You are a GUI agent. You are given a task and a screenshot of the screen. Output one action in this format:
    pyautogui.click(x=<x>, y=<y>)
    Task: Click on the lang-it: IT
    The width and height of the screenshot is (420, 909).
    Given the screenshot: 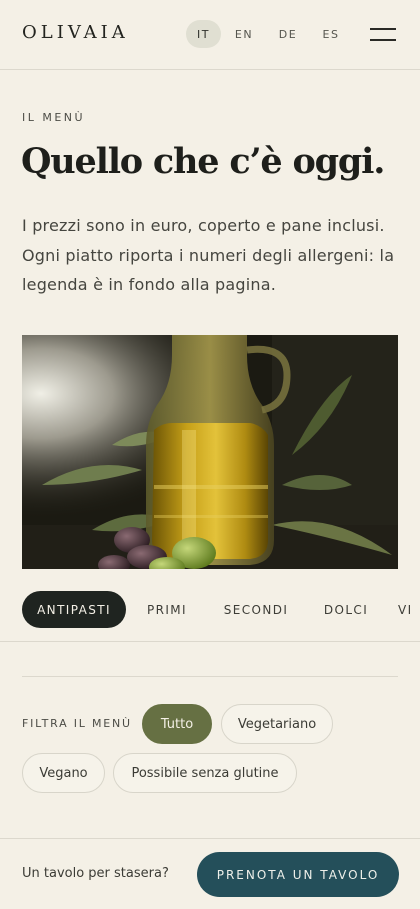 What is the action you would take?
    pyautogui.click(x=203, y=34)
    